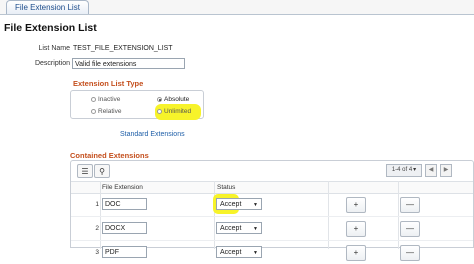 The width and height of the screenshot is (474, 264). What do you see at coordinates (97, 252) in the screenshot?
I see `row-number: 3` at bounding box center [97, 252].